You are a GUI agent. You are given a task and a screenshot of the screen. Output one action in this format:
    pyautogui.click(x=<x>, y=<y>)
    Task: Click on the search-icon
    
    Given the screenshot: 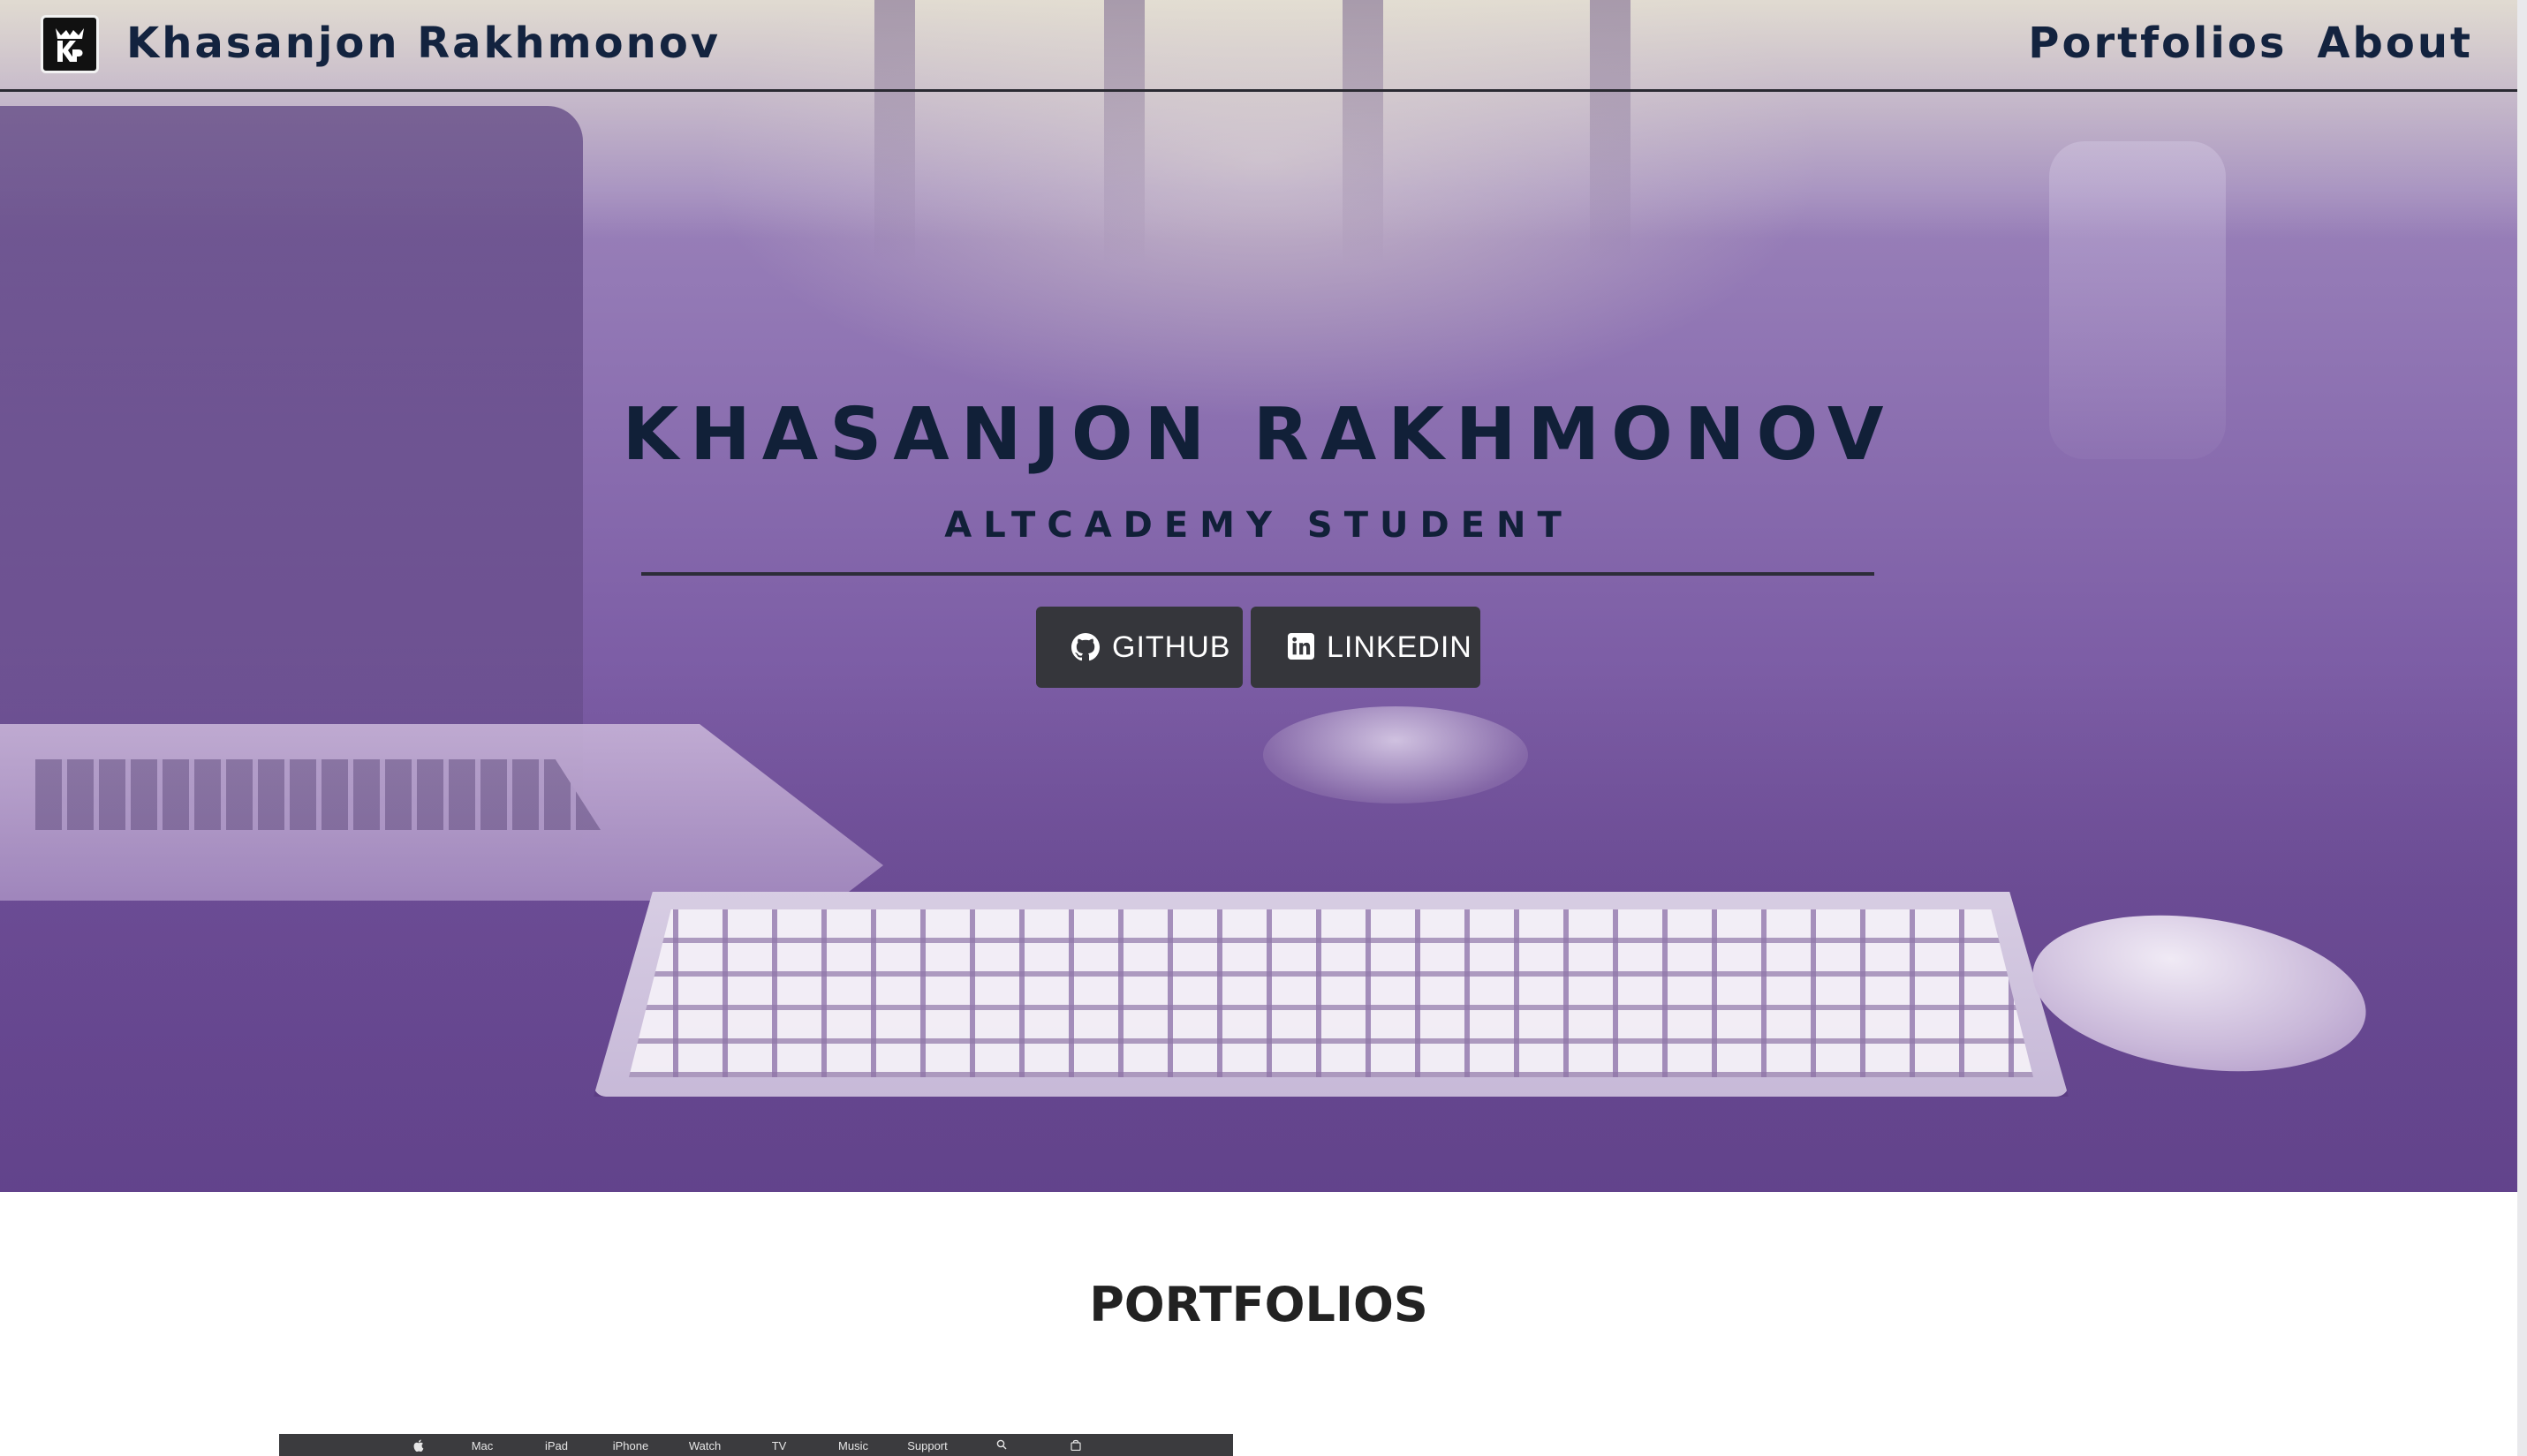 What is the action you would take?
    pyautogui.click(x=1002, y=1446)
    